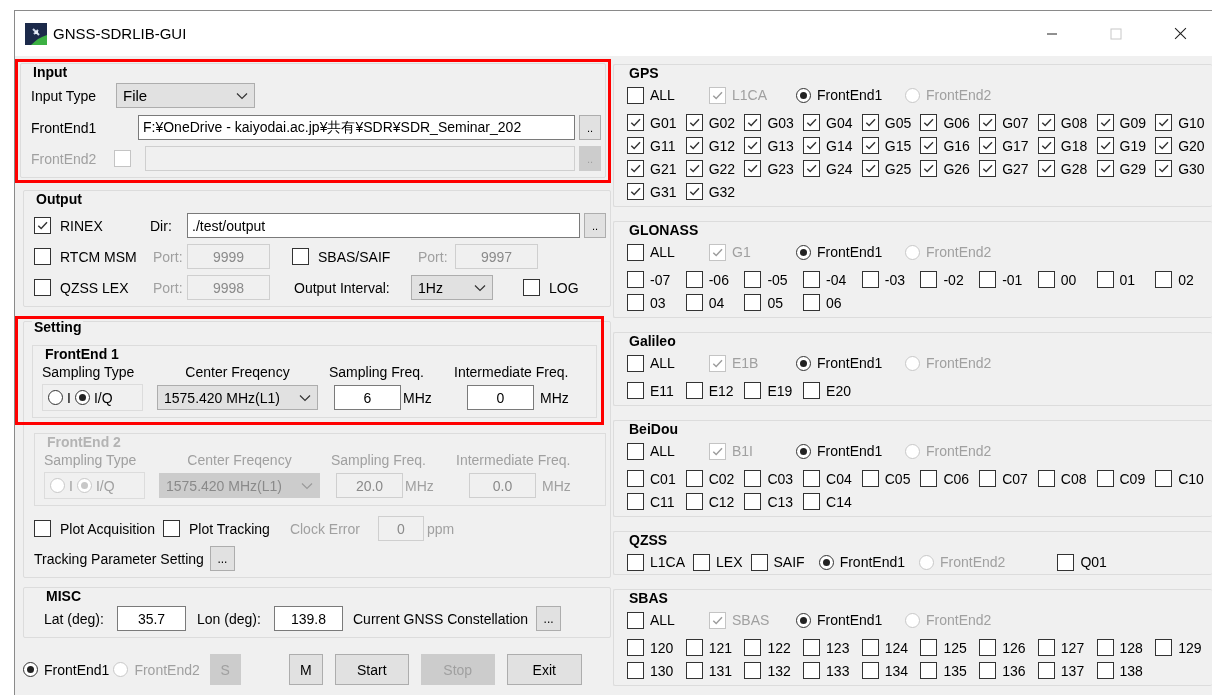 The image size is (1212, 695). I want to click on button: Exit, so click(544, 669).